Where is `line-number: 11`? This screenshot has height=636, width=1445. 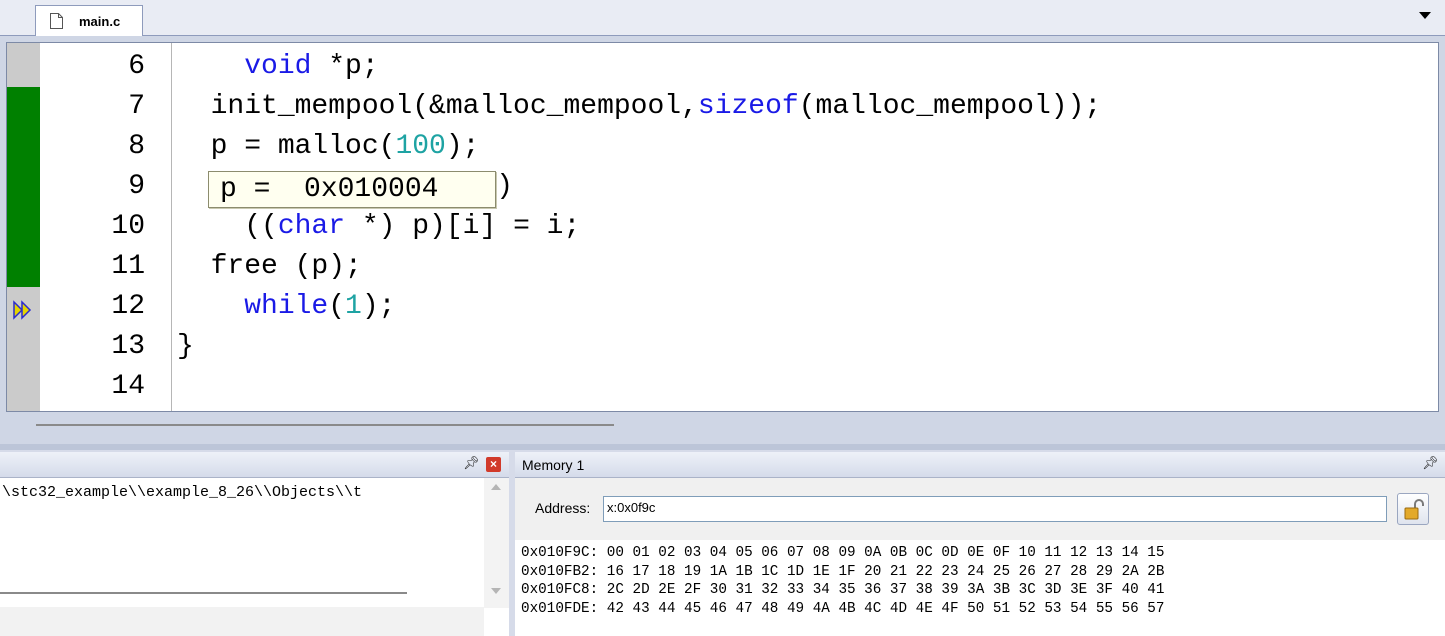
line-number: 11 is located at coordinates (128, 266).